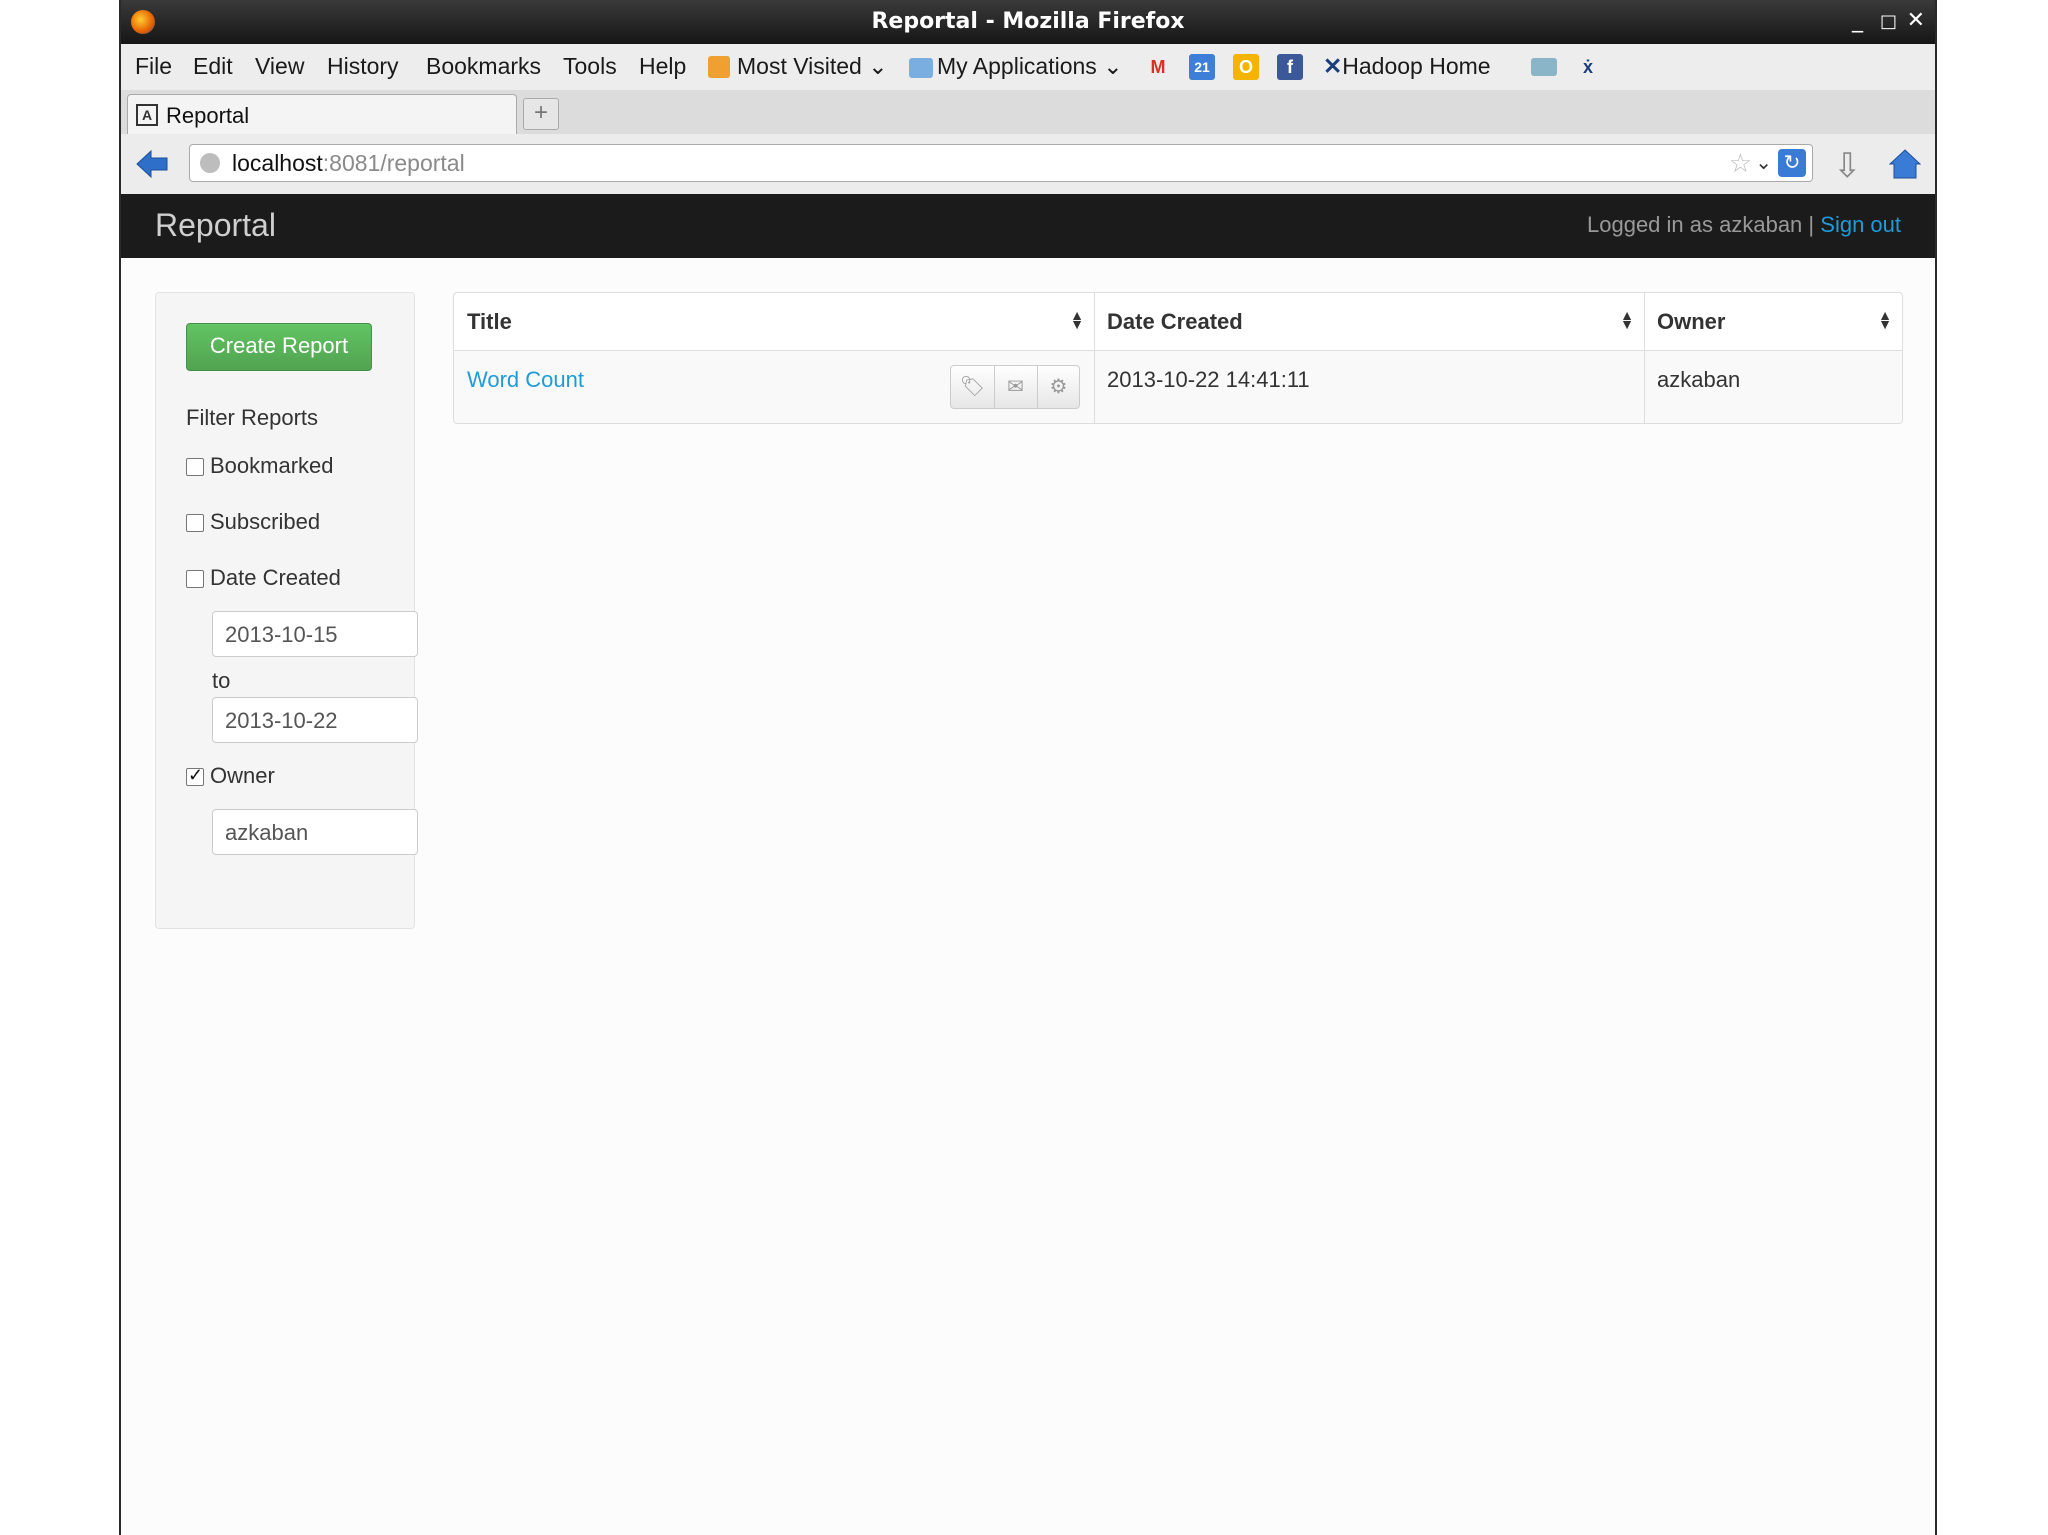 The height and width of the screenshot is (1535, 2048). I want to click on owner-input: azkaban, so click(315, 832).